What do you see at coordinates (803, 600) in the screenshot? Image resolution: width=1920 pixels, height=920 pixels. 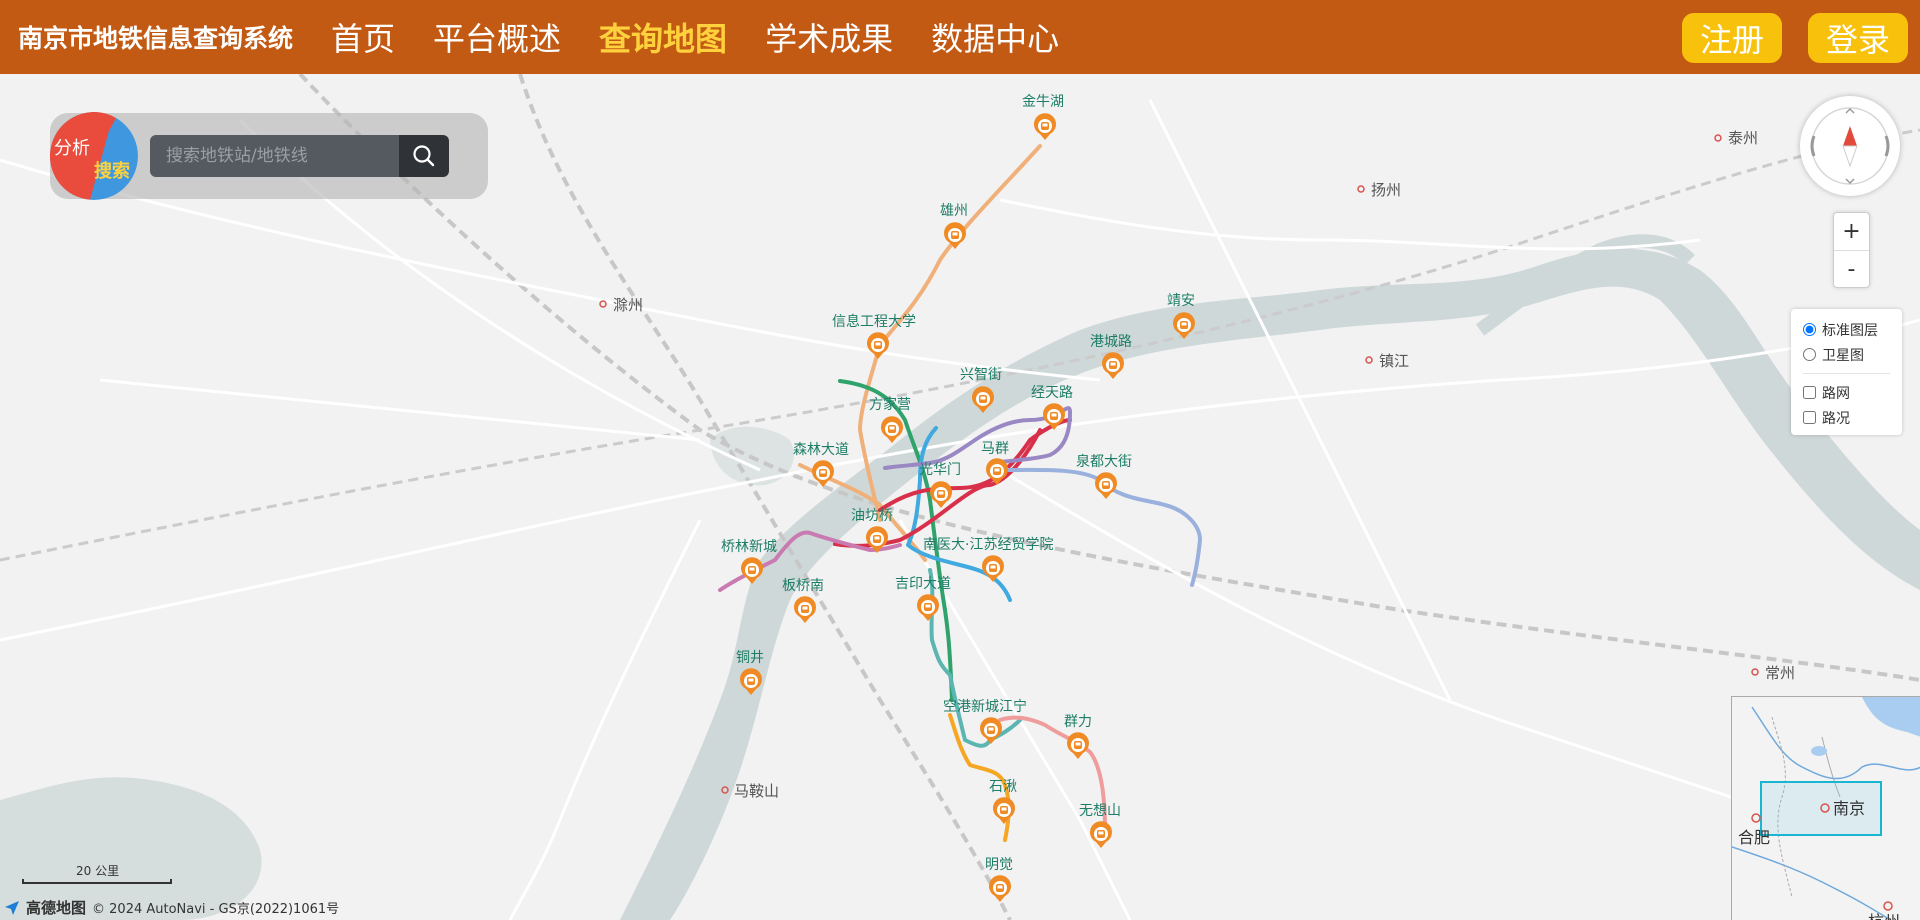 I see `station-marker: 板桥南` at bounding box center [803, 600].